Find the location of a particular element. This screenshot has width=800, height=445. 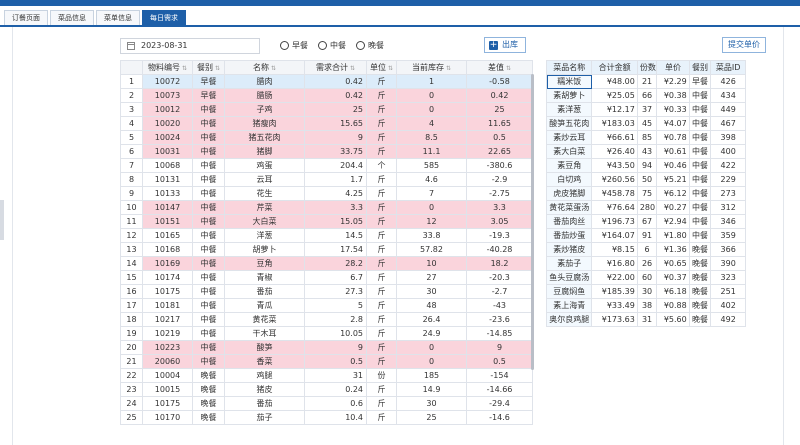

table-cell: ¥0.88 is located at coordinates (673, 305).